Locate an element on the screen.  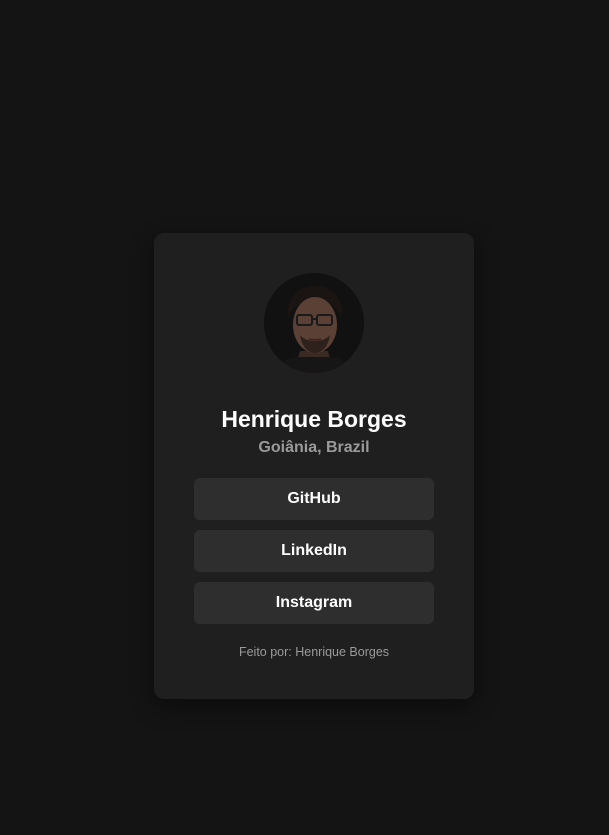
social-links: GitHub LinkedIn Instagram is located at coordinates (314, 556).